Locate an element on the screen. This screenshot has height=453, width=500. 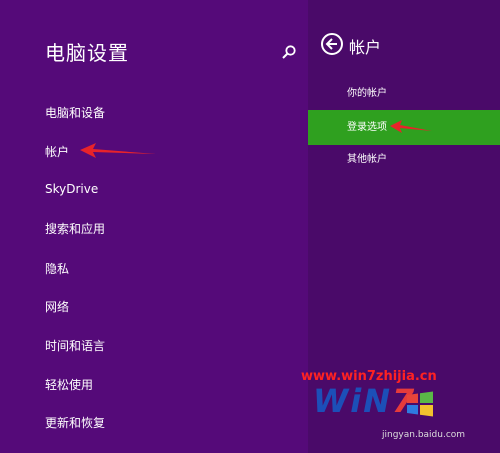
nav-item-network: 网络 is located at coordinates (57, 306).